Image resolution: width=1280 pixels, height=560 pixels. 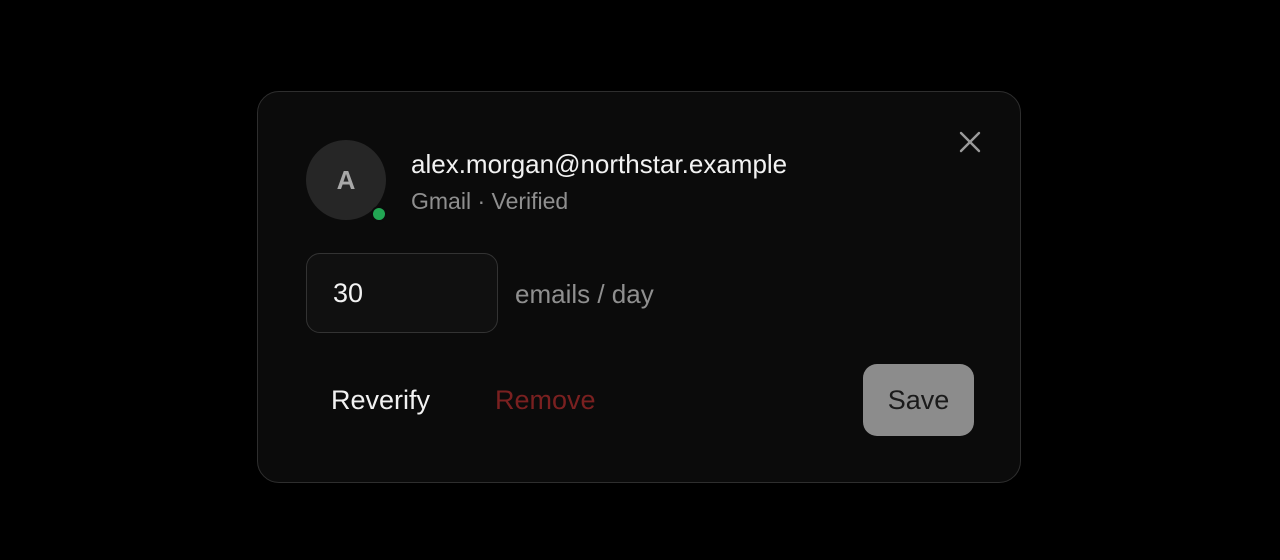 I want to click on close-button, so click(x=970, y=142).